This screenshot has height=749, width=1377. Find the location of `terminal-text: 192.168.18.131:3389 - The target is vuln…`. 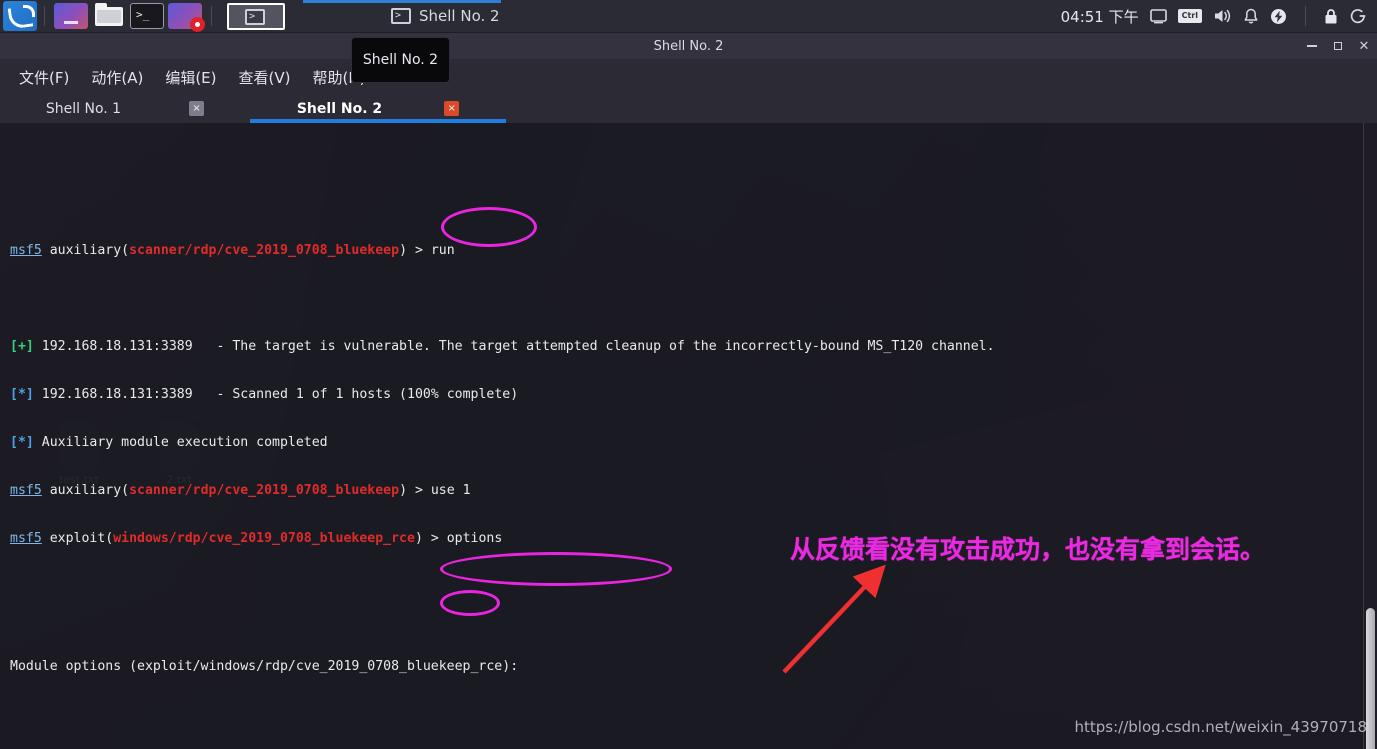

terminal-text: 192.168.18.131:3389 - The target is vuln… is located at coordinates (518, 346).